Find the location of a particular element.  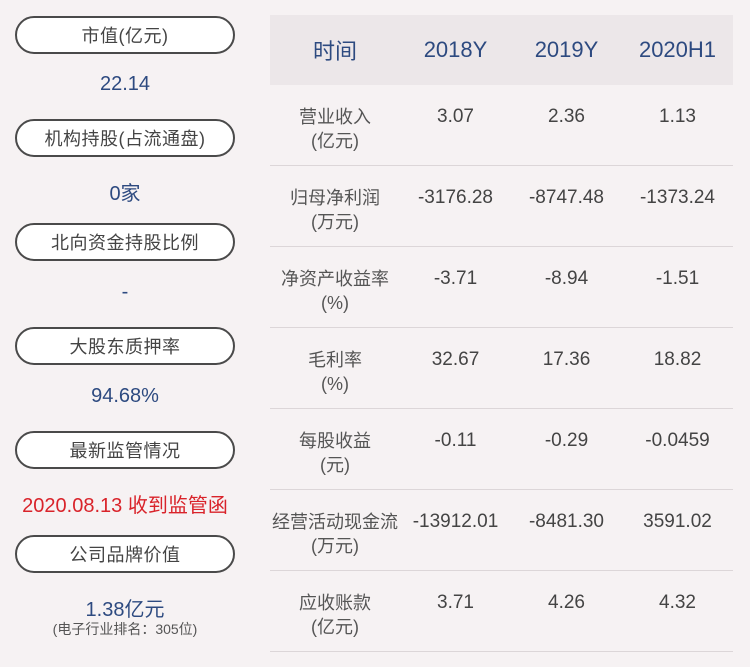

table-cell: 3.07 is located at coordinates (455, 116).